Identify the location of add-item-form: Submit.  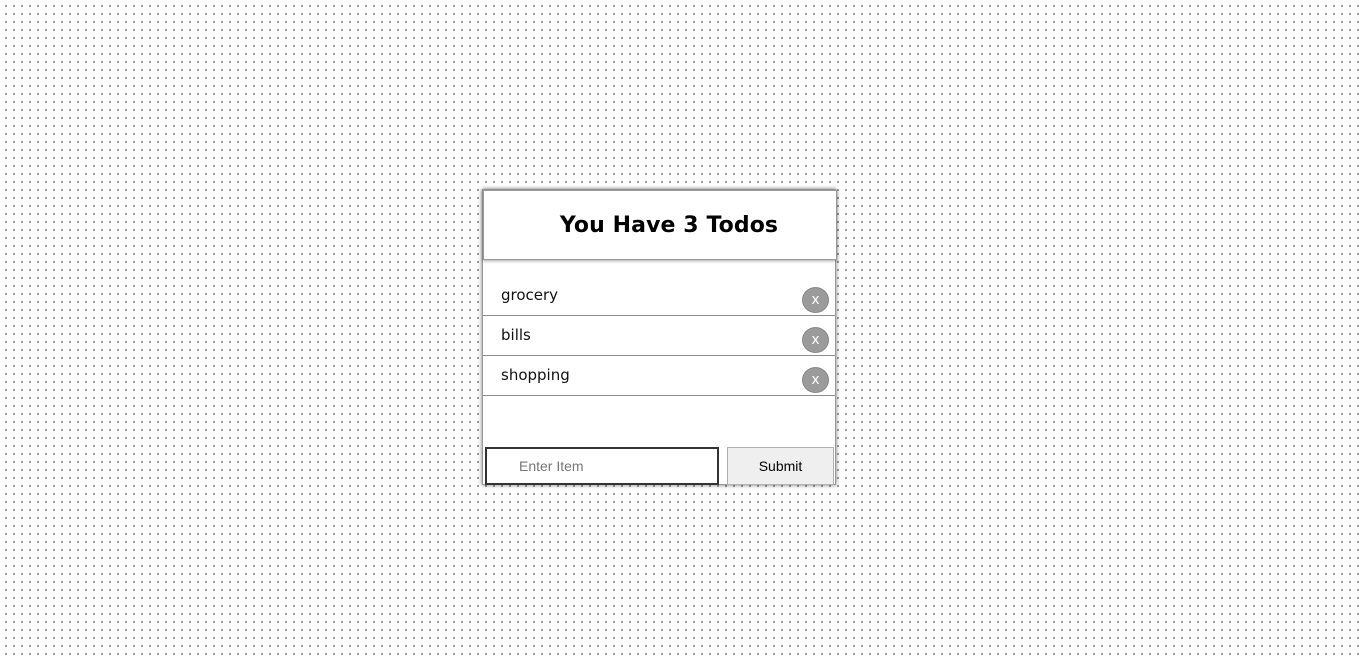
(659, 466).